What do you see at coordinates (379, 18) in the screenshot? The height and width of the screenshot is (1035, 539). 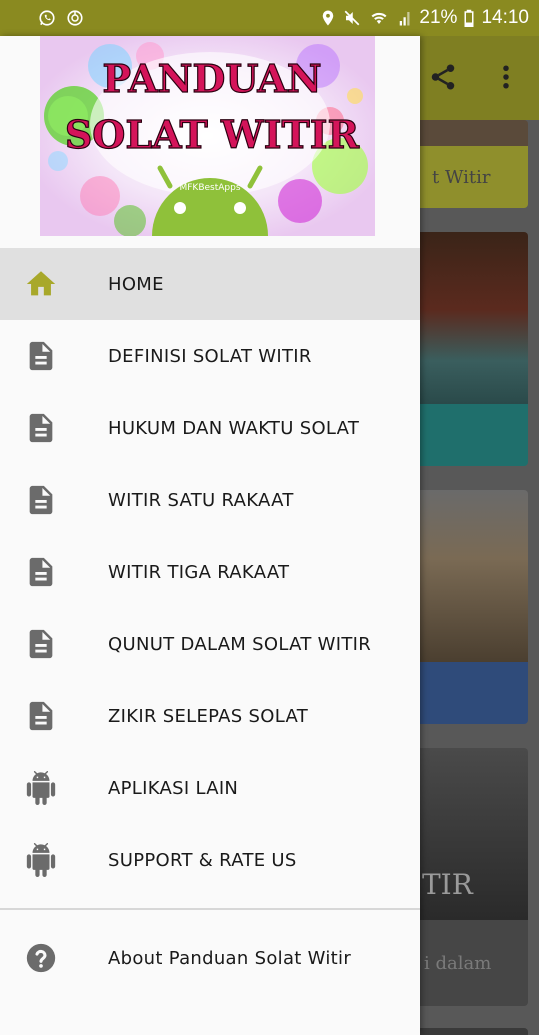 I see `wifi-icon` at bounding box center [379, 18].